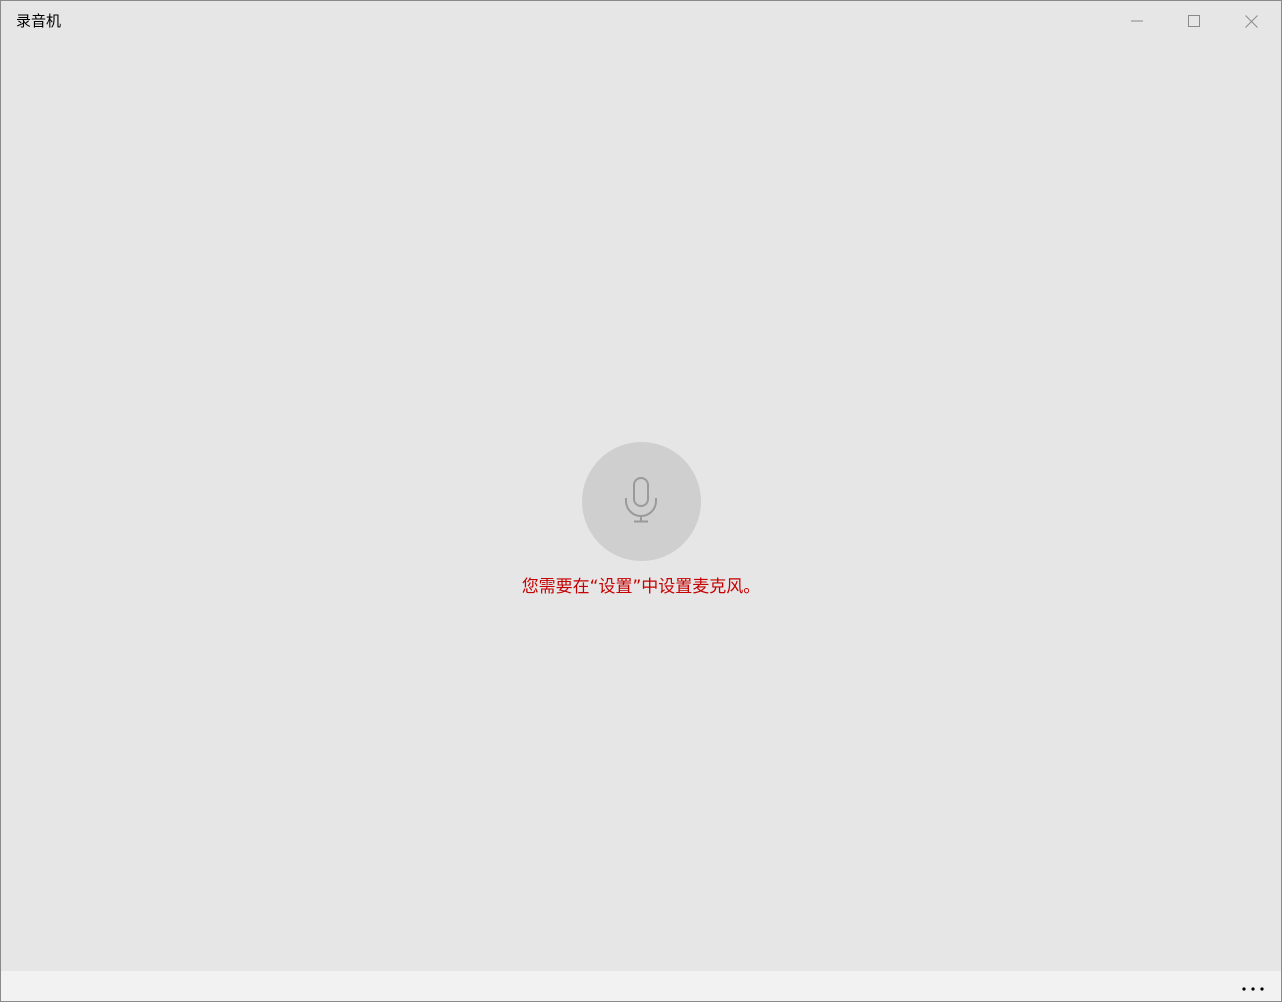 The height and width of the screenshot is (1002, 1282). What do you see at coordinates (641, 587) in the screenshot?
I see `microphone-setup-message: 您需要在“设置”中设置麦克风。` at bounding box center [641, 587].